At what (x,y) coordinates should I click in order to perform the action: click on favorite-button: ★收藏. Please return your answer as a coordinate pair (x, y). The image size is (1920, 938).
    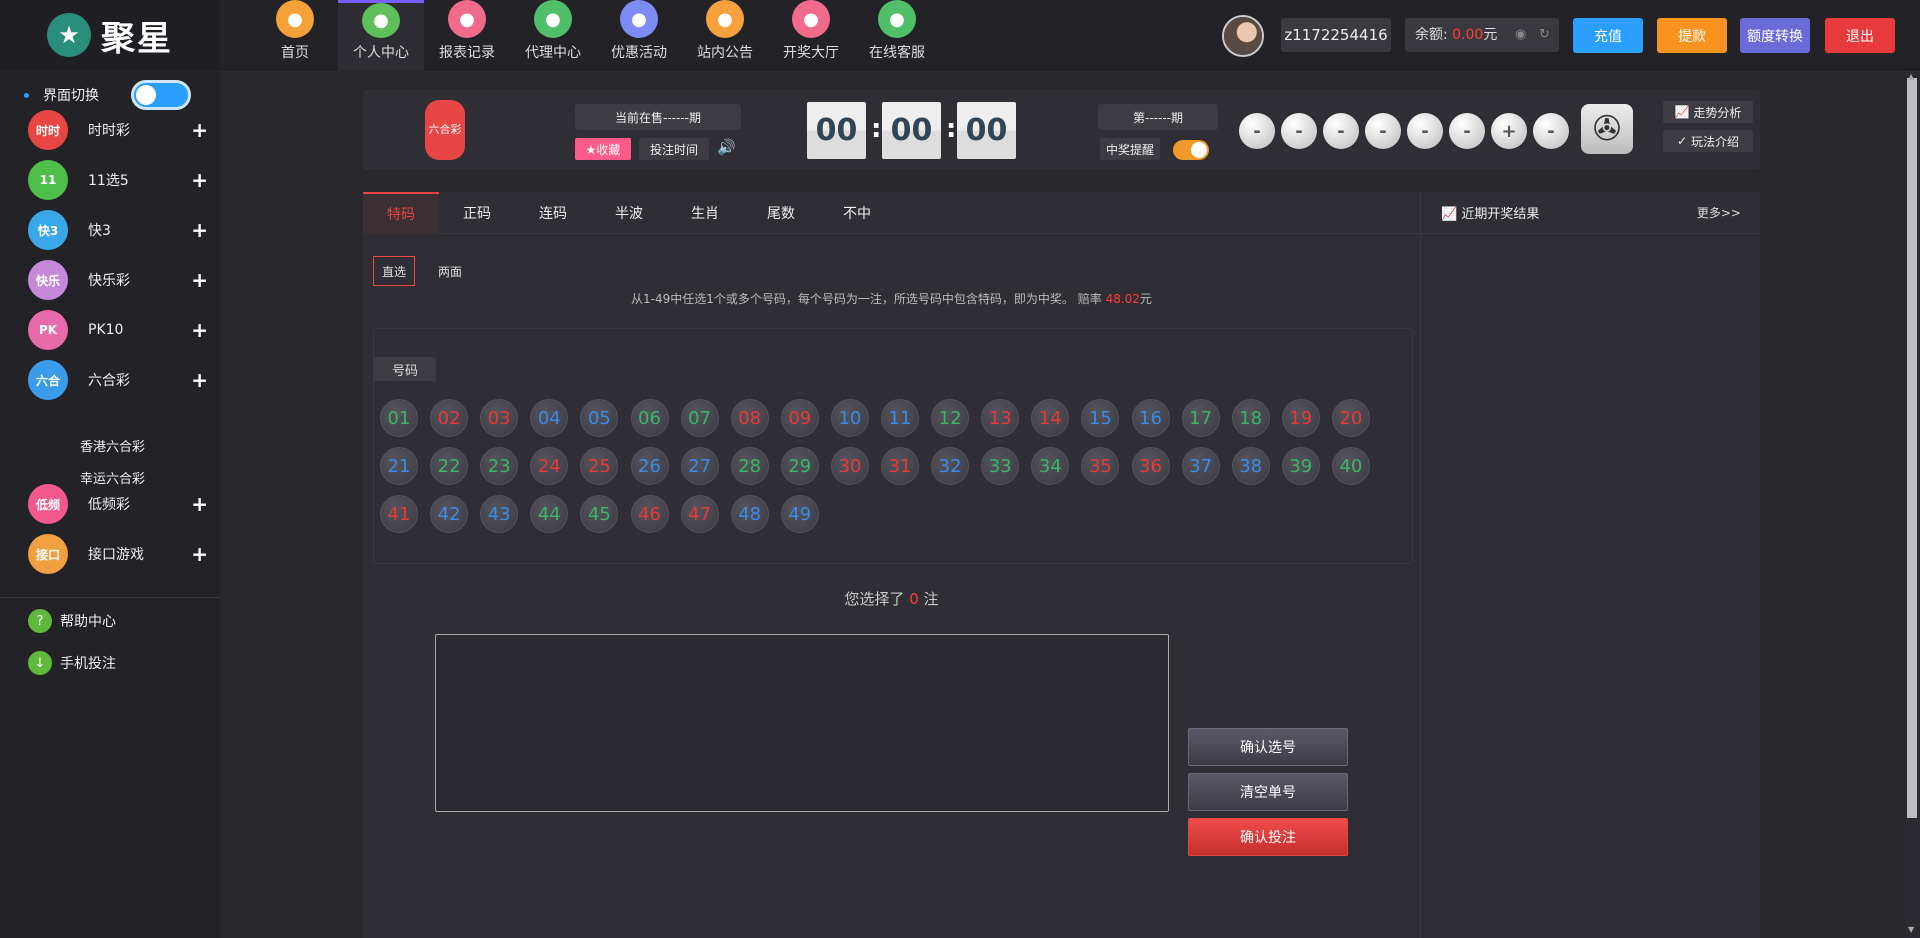
    Looking at the image, I should click on (603, 149).